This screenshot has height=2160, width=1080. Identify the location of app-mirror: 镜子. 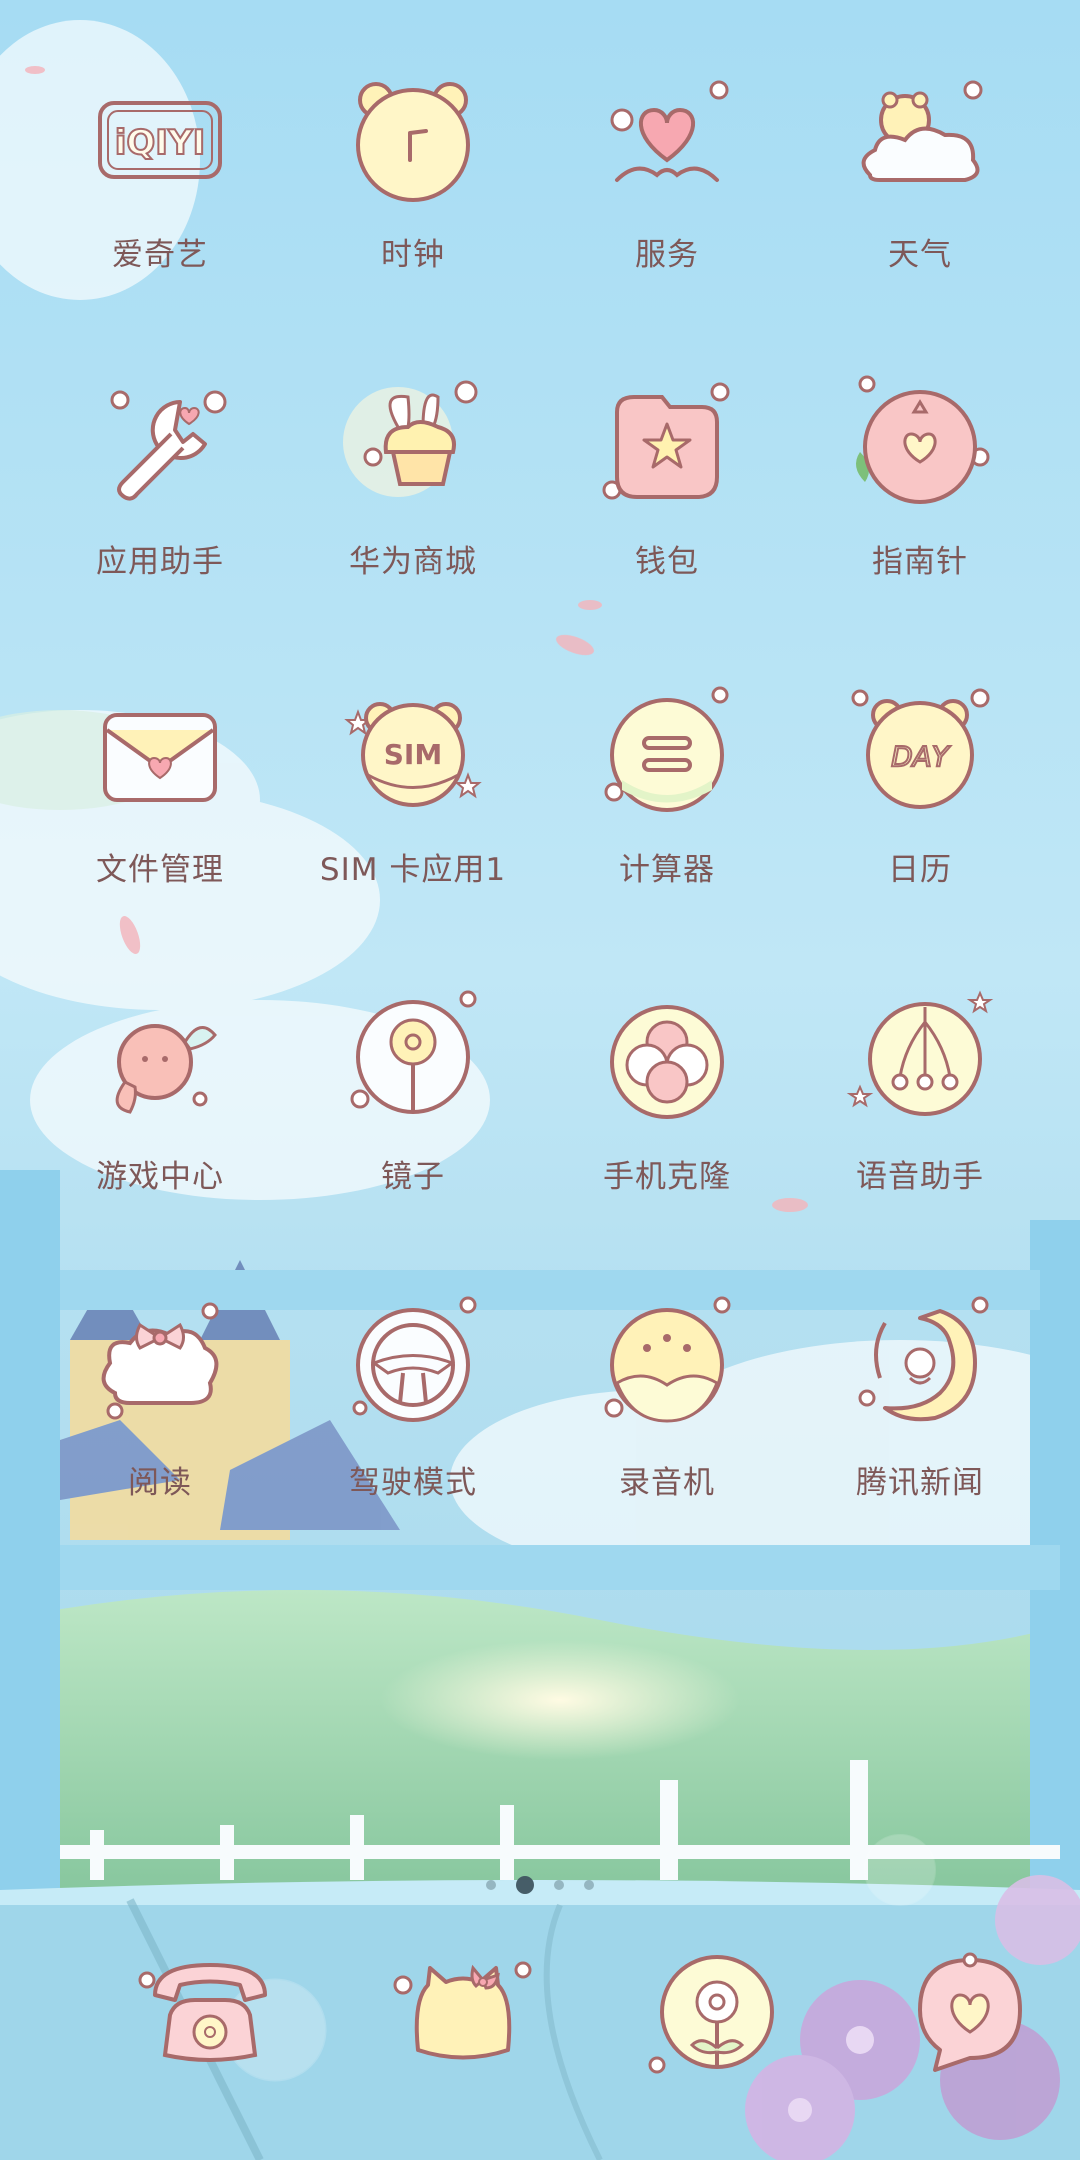
(413, 1117).